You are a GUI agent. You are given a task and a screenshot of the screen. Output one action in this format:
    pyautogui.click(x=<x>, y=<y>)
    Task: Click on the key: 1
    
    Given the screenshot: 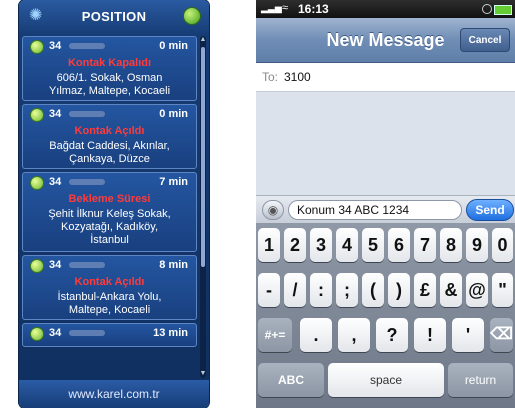 What is the action you would take?
    pyautogui.click(x=269, y=245)
    